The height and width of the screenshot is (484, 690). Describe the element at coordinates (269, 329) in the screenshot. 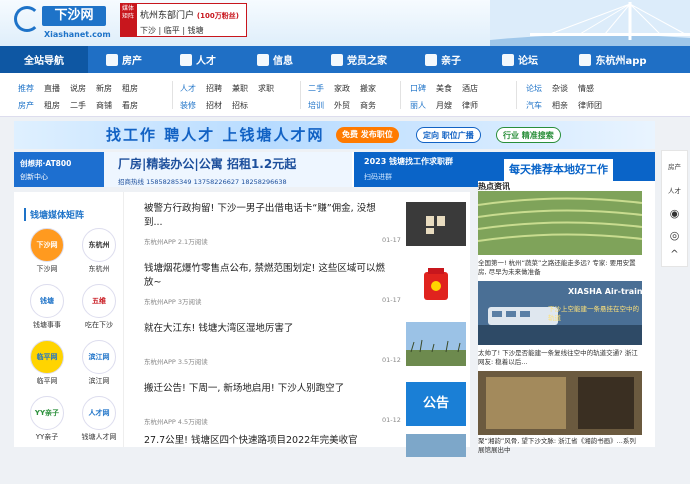

I see `news-title: 就在大江东! 钱塘大湾区湿地厉害了` at that location.